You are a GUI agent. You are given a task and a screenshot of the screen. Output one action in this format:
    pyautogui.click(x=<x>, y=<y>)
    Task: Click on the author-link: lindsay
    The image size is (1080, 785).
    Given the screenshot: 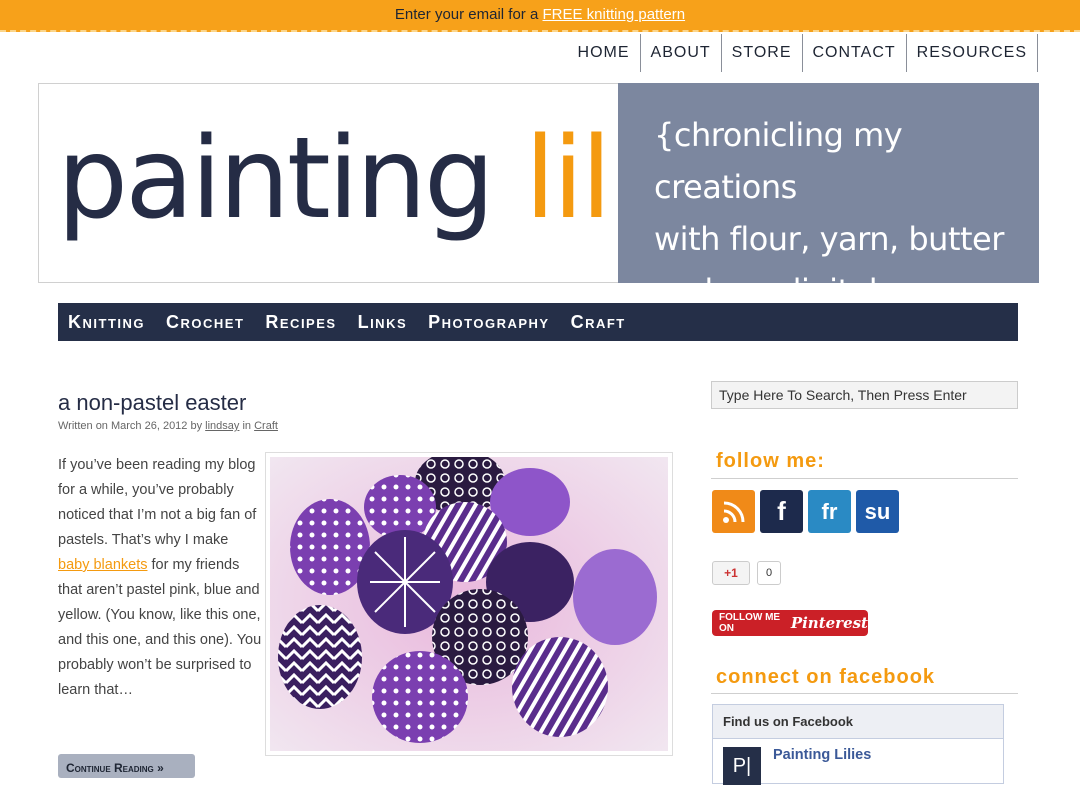 What is the action you would take?
    pyautogui.click(x=222, y=426)
    